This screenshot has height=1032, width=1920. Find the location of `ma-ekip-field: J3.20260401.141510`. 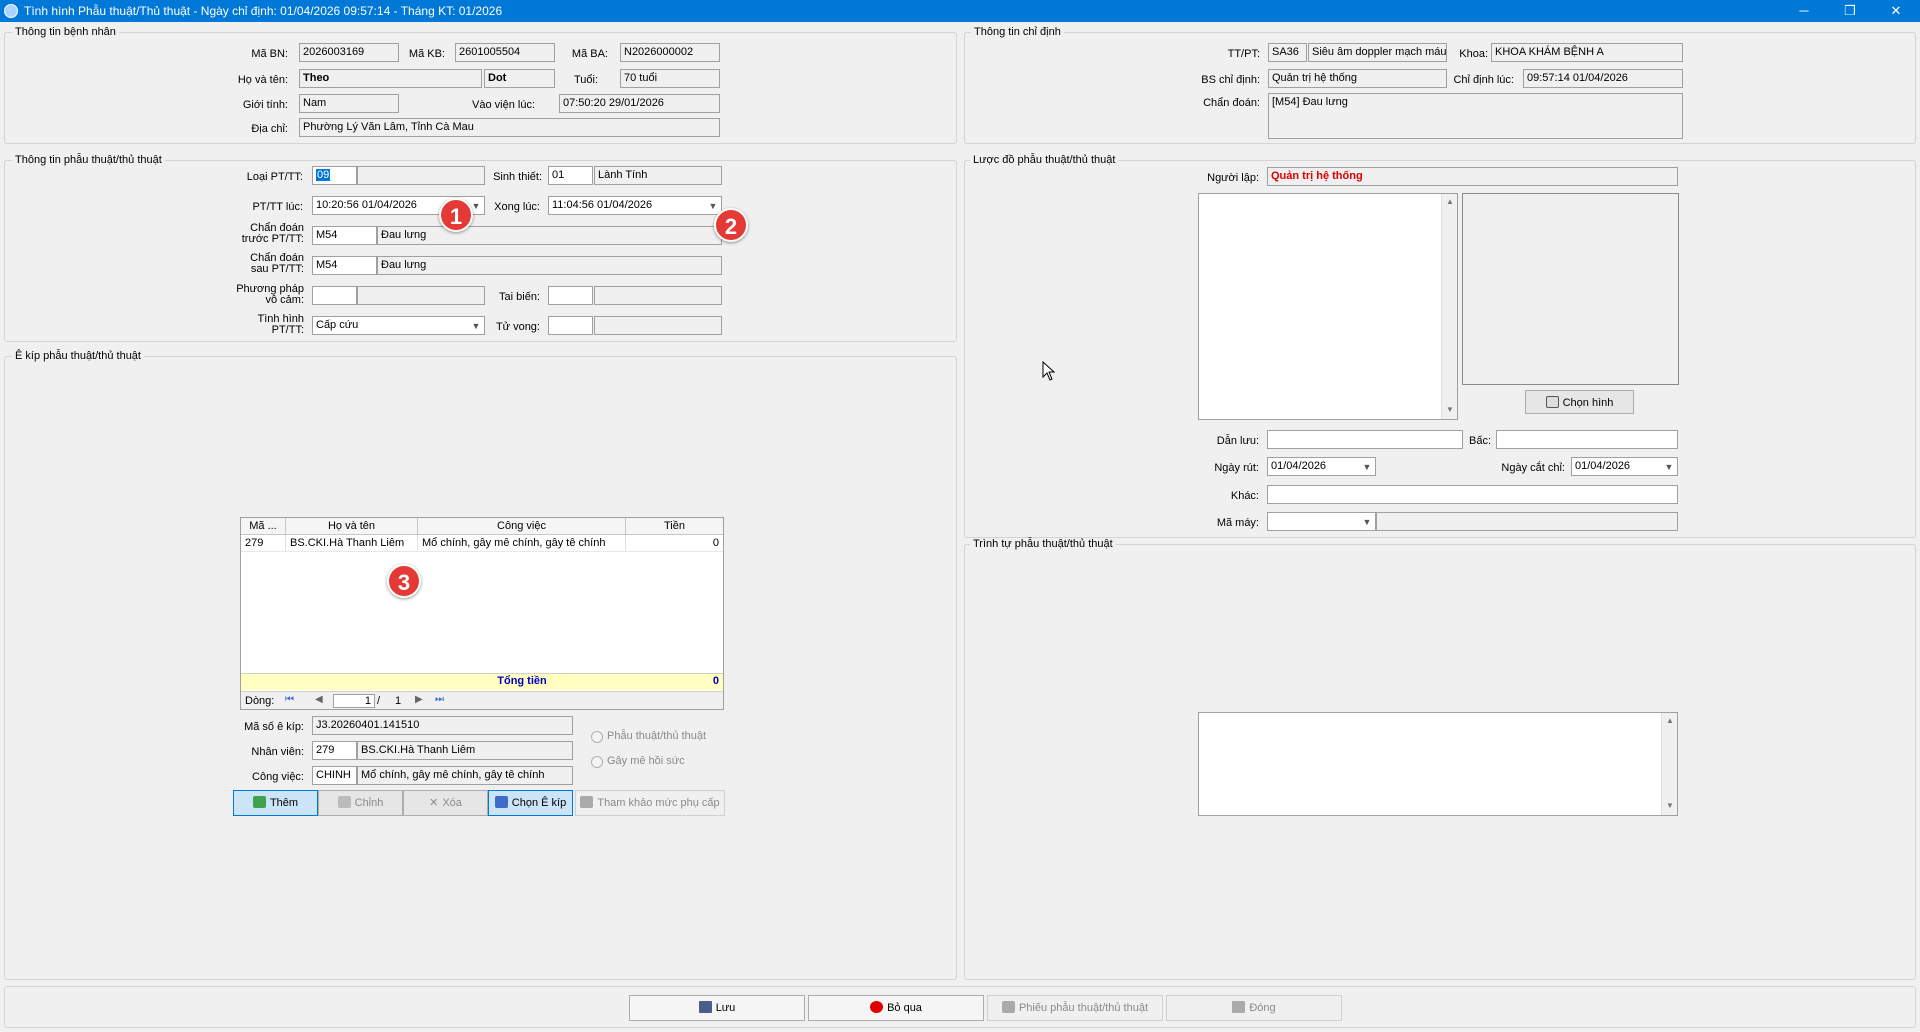

ma-ekip-field: J3.20260401.141510 is located at coordinates (442, 725).